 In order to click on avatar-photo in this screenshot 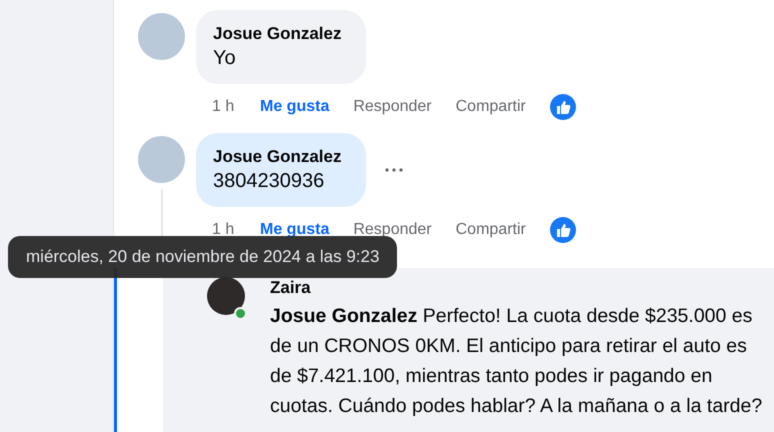, I will do `click(226, 296)`.